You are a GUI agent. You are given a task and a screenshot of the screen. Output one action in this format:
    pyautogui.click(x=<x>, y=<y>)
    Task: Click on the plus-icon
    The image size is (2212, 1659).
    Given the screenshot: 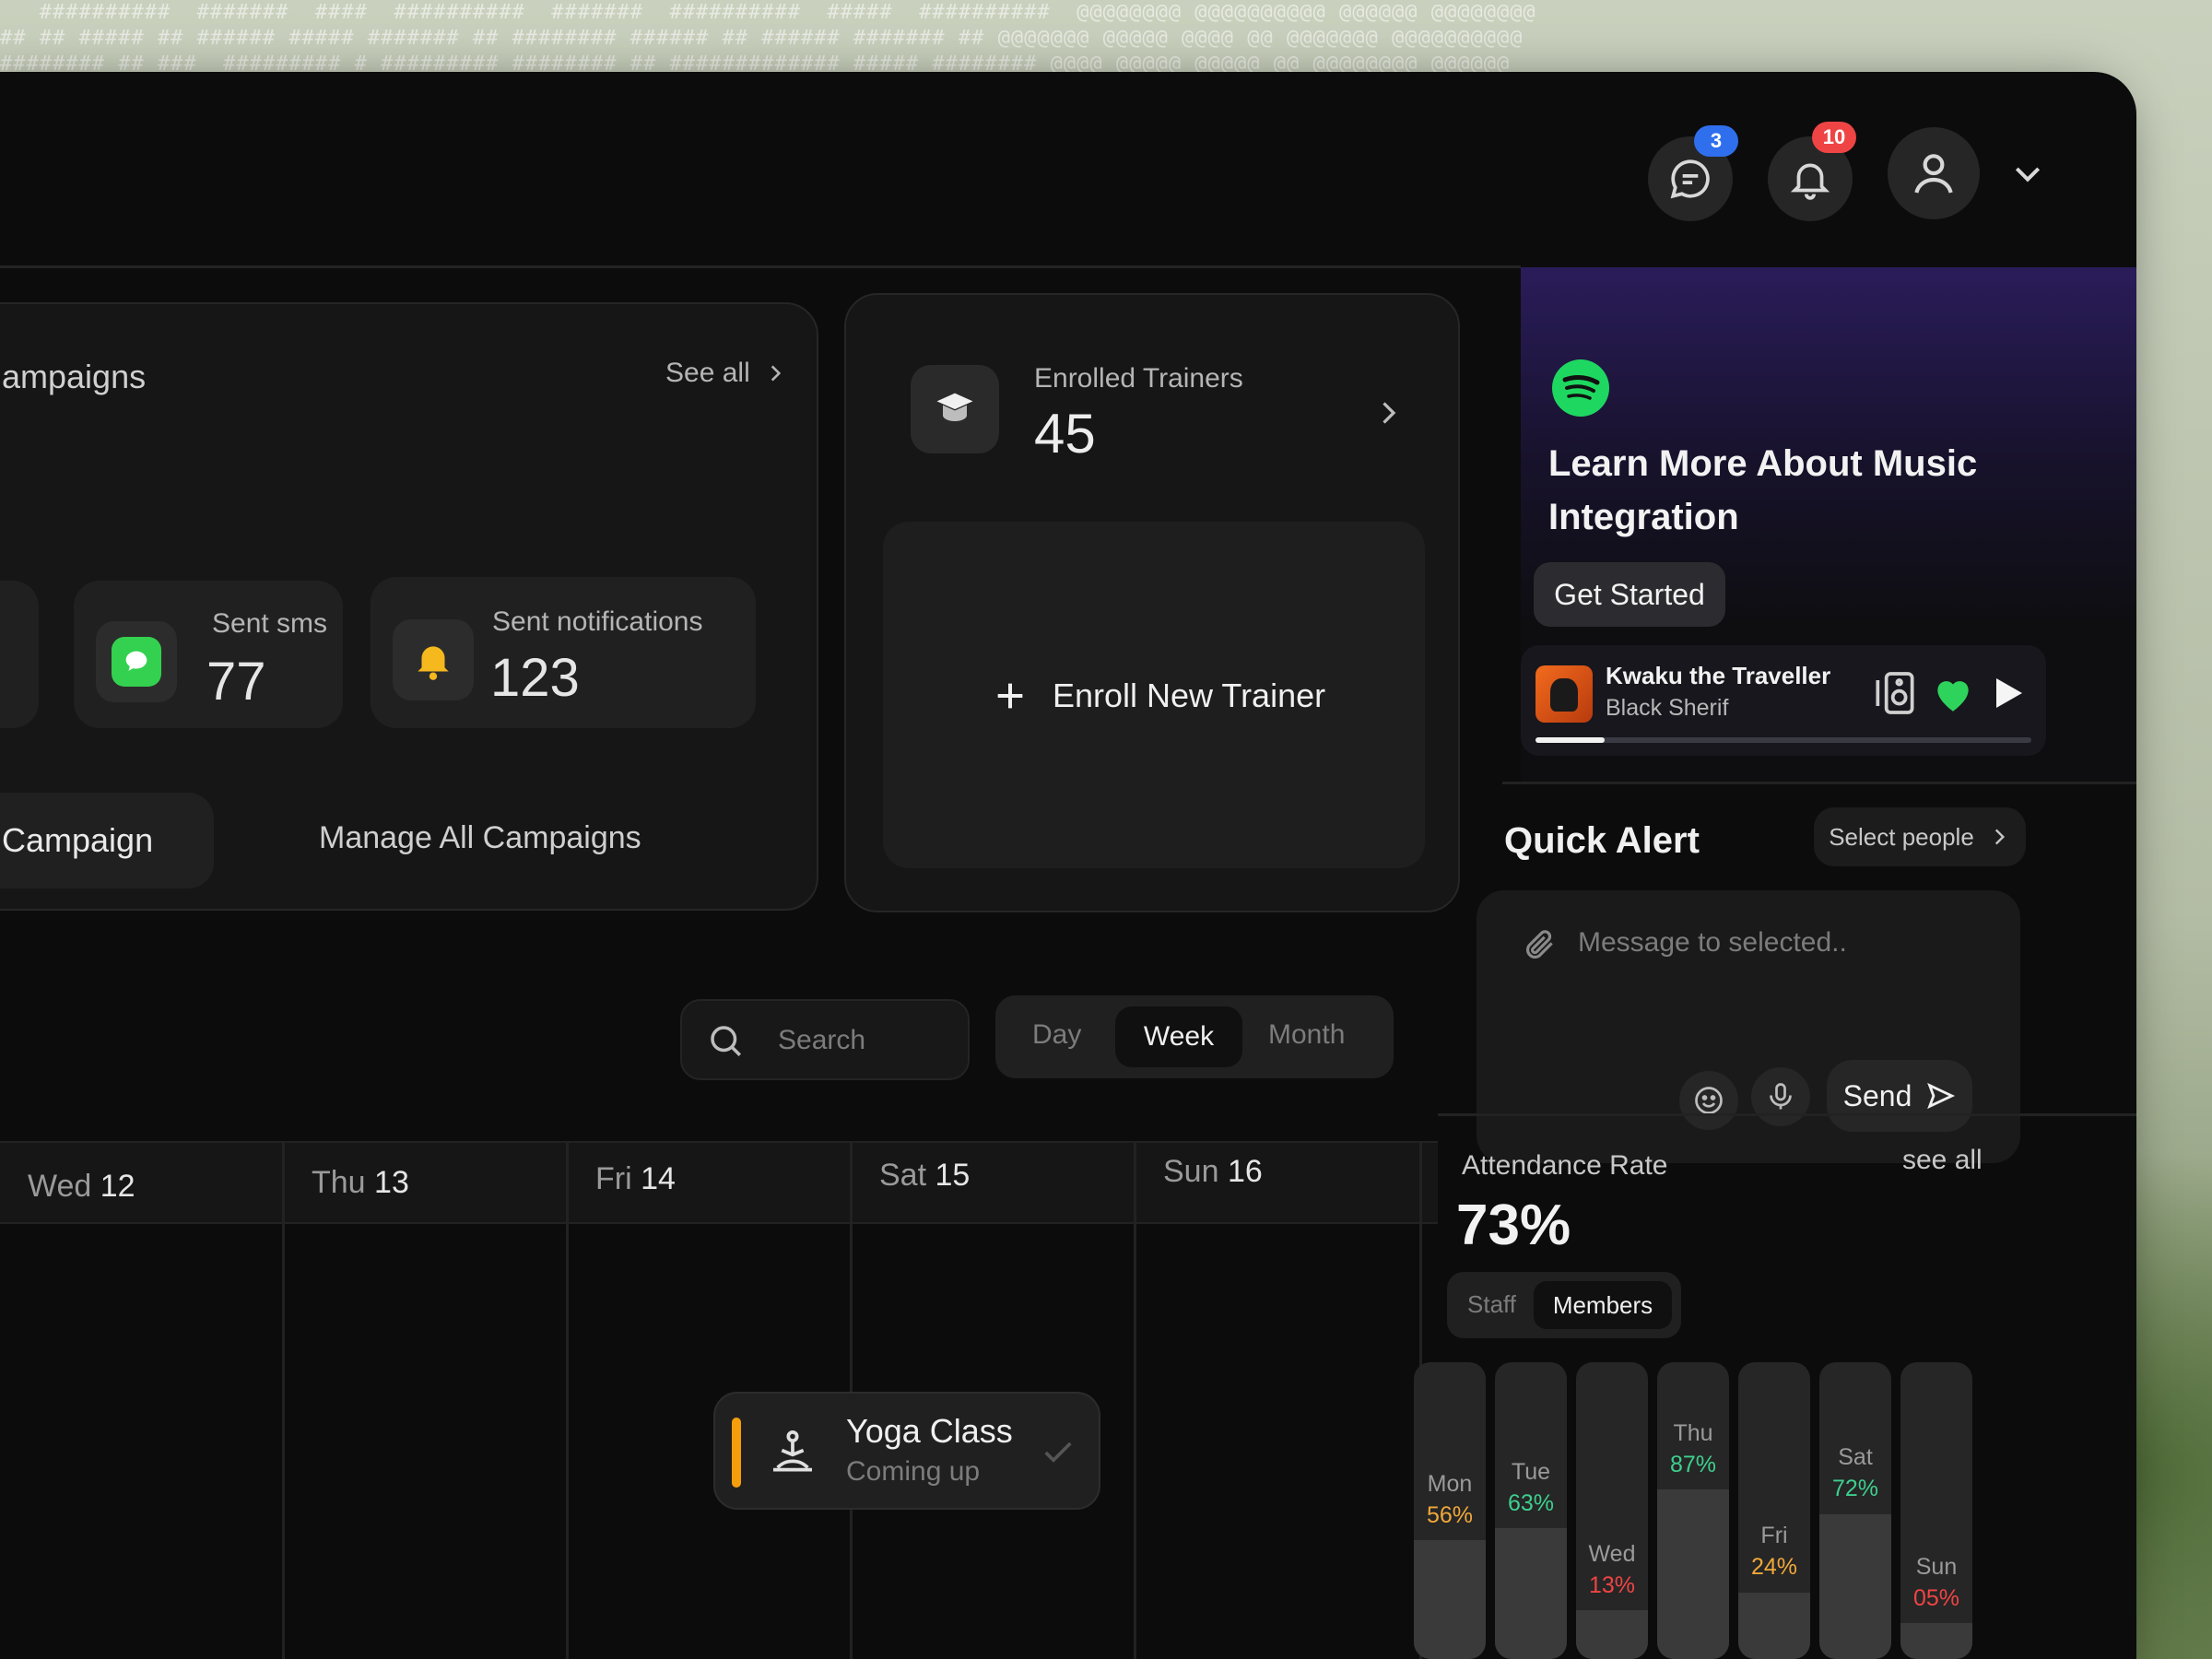 What is the action you would take?
    pyautogui.click(x=1010, y=696)
    